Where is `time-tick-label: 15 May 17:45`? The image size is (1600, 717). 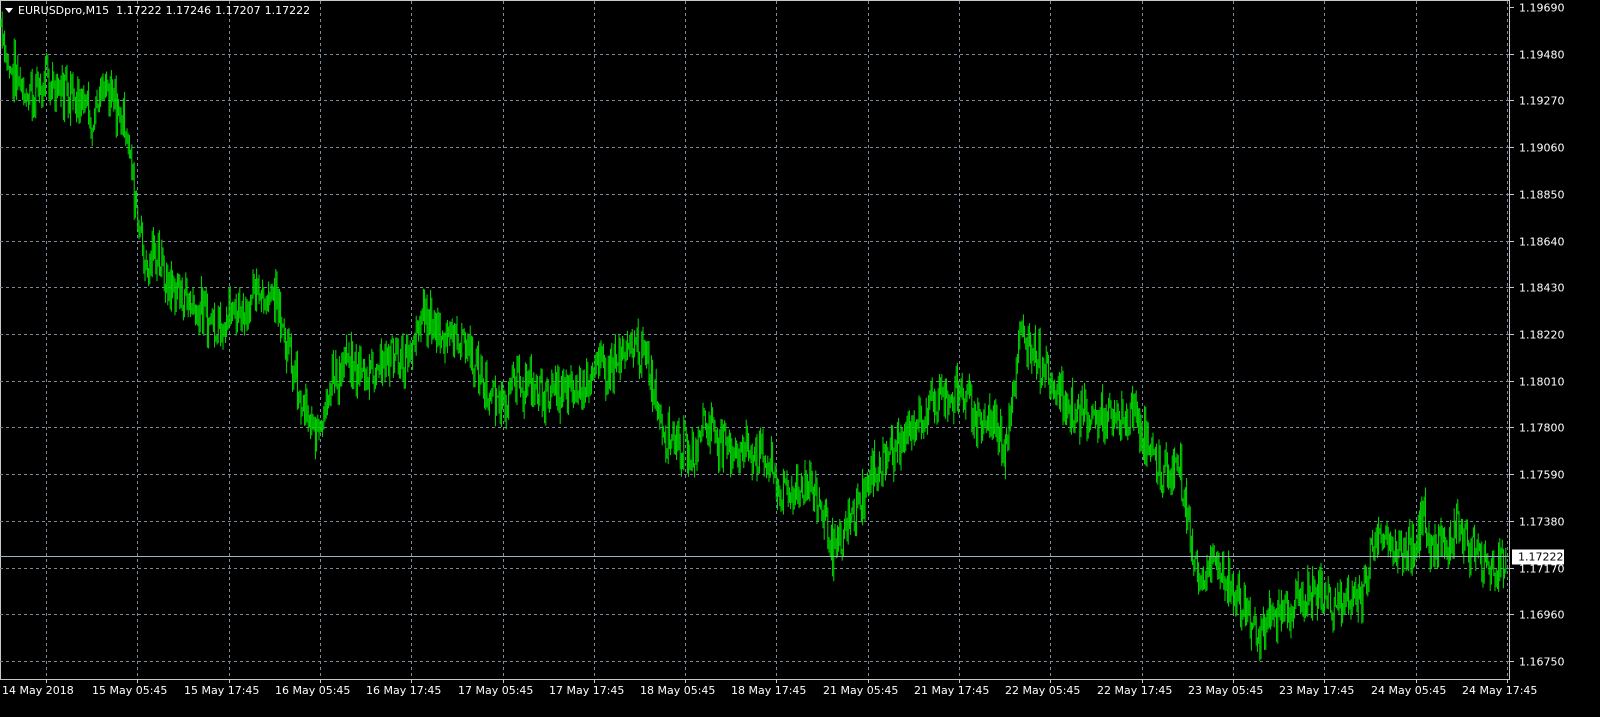 time-tick-label: 15 May 17:45 is located at coordinates (222, 690).